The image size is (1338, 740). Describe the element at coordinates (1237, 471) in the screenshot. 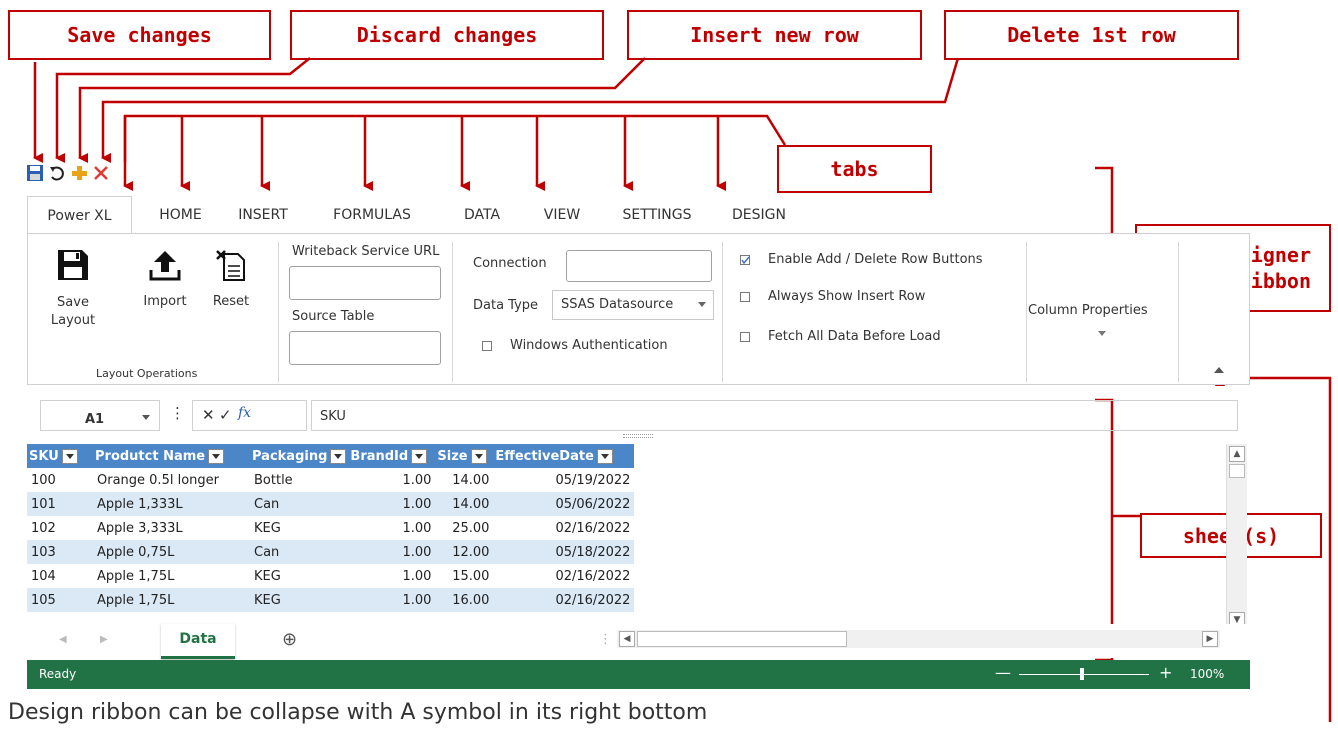

I see `scroll-thumb` at that location.